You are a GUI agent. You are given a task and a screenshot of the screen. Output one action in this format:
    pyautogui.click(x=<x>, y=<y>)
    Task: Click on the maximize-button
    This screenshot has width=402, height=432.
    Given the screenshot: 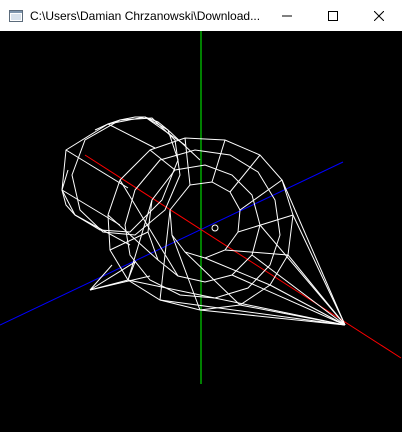 What is the action you would take?
    pyautogui.click(x=333, y=15)
    